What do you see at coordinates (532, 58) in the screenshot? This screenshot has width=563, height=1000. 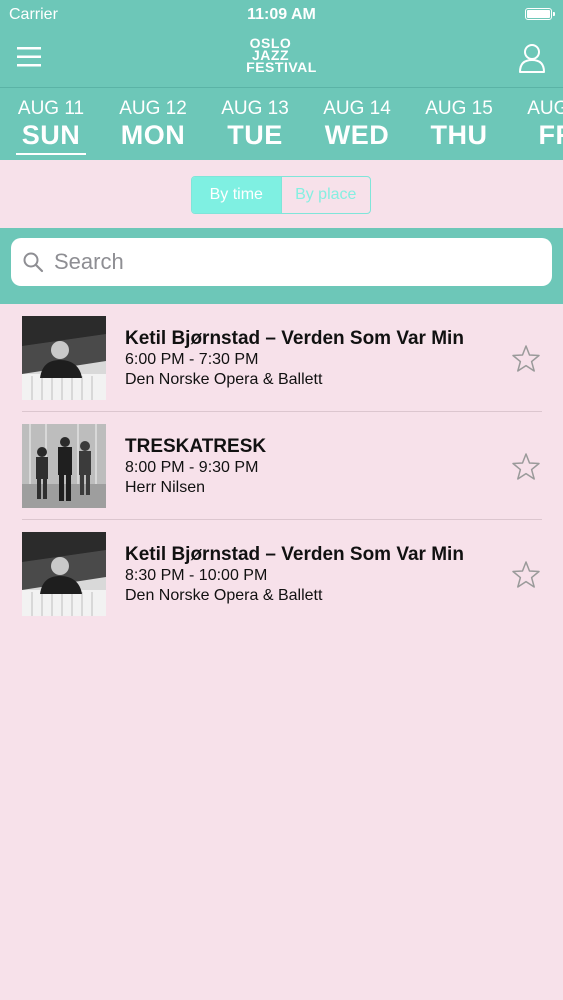 I see `user-profile-icon` at bounding box center [532, 58].